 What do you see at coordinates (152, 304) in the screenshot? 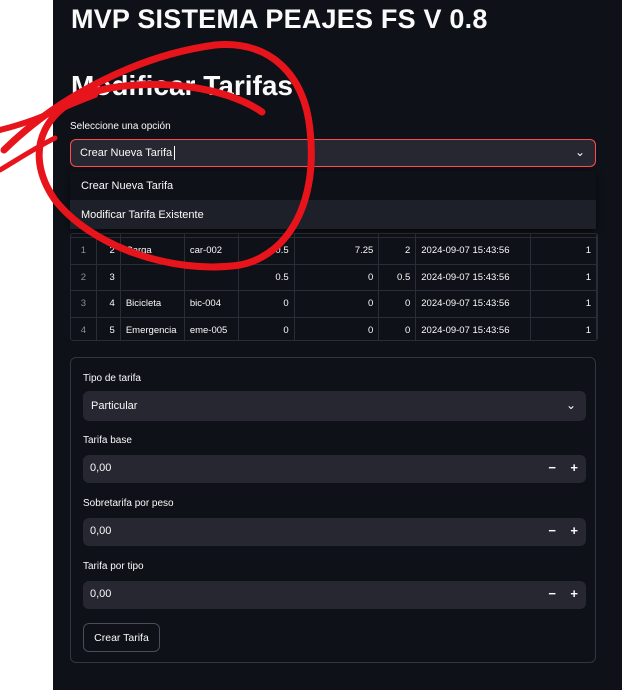
I see `table-cell: Bicicleta` at bounding box center [152, 304].